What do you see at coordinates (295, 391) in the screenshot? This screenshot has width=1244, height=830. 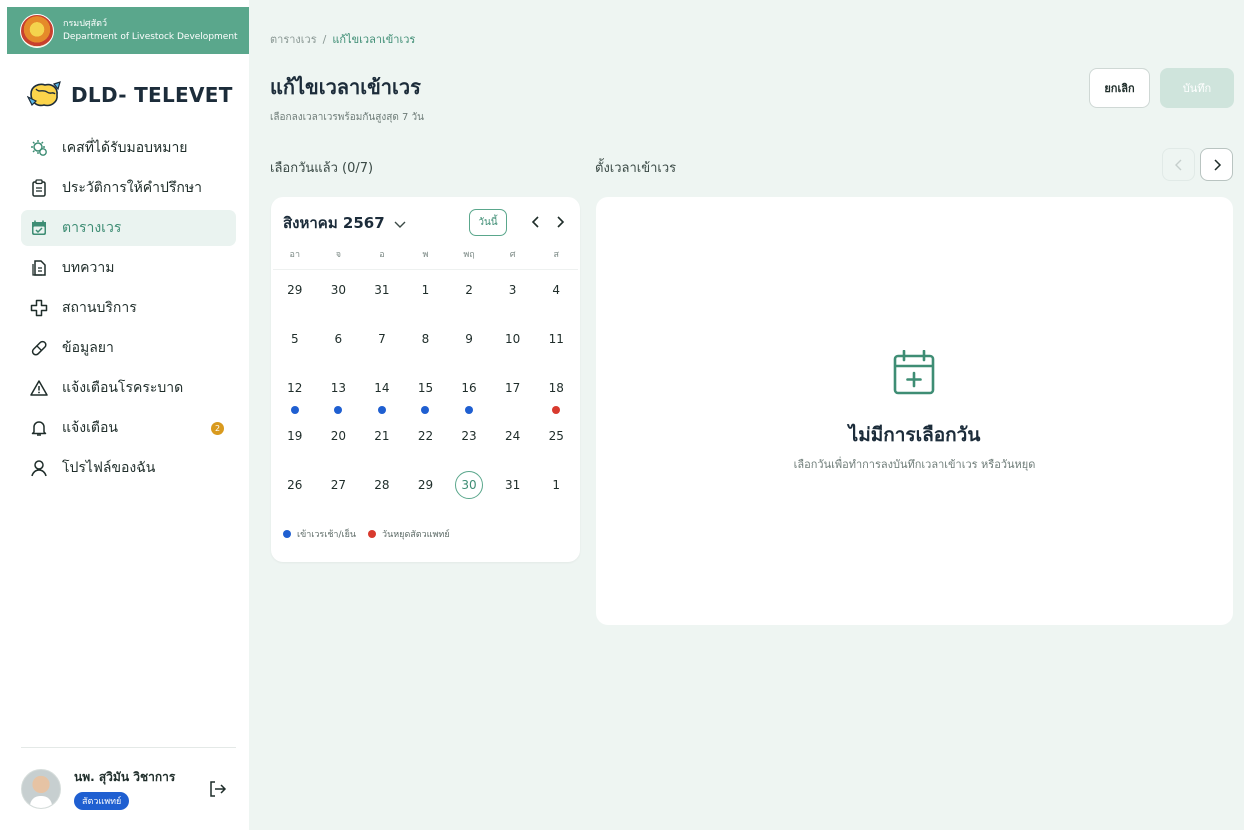 I see `calendar-day: 12` at bounding box center [295, 391].